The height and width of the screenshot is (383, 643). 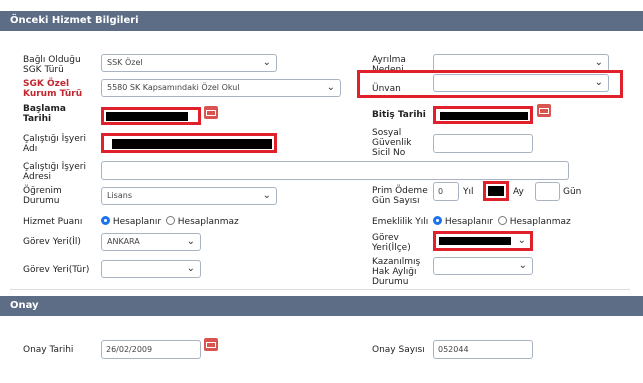 I want to click on duty-province-value: ANKARA, so click(x=123, y=241).